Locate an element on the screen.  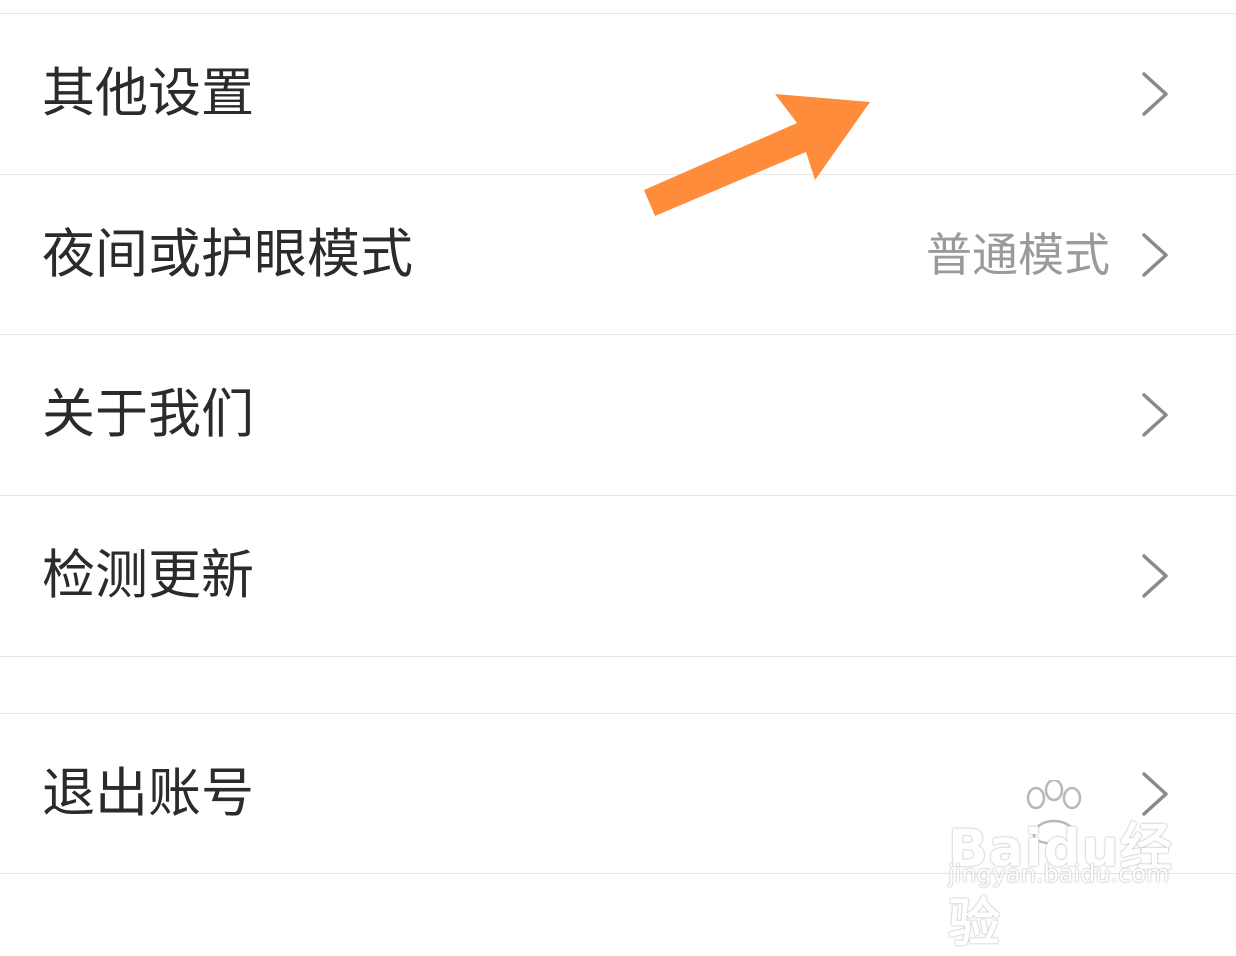
row-value: 普通模式 is located at coordinates (1018, 255).